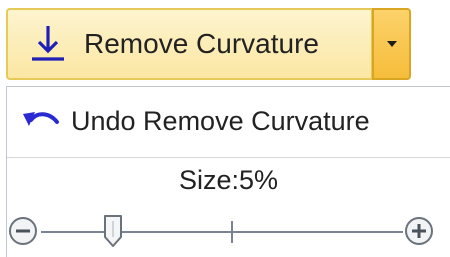 The width and height of the screenshot is (450, 257). What do you see at coordinates (48, 44) in the screenshot?
I see `down-arrow-underline-icon` at bounding box center [48, 44].